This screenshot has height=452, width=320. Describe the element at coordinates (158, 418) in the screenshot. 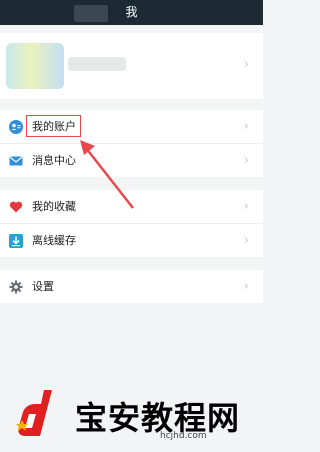

I see `watermark-text: 宝安教程网` at that location.